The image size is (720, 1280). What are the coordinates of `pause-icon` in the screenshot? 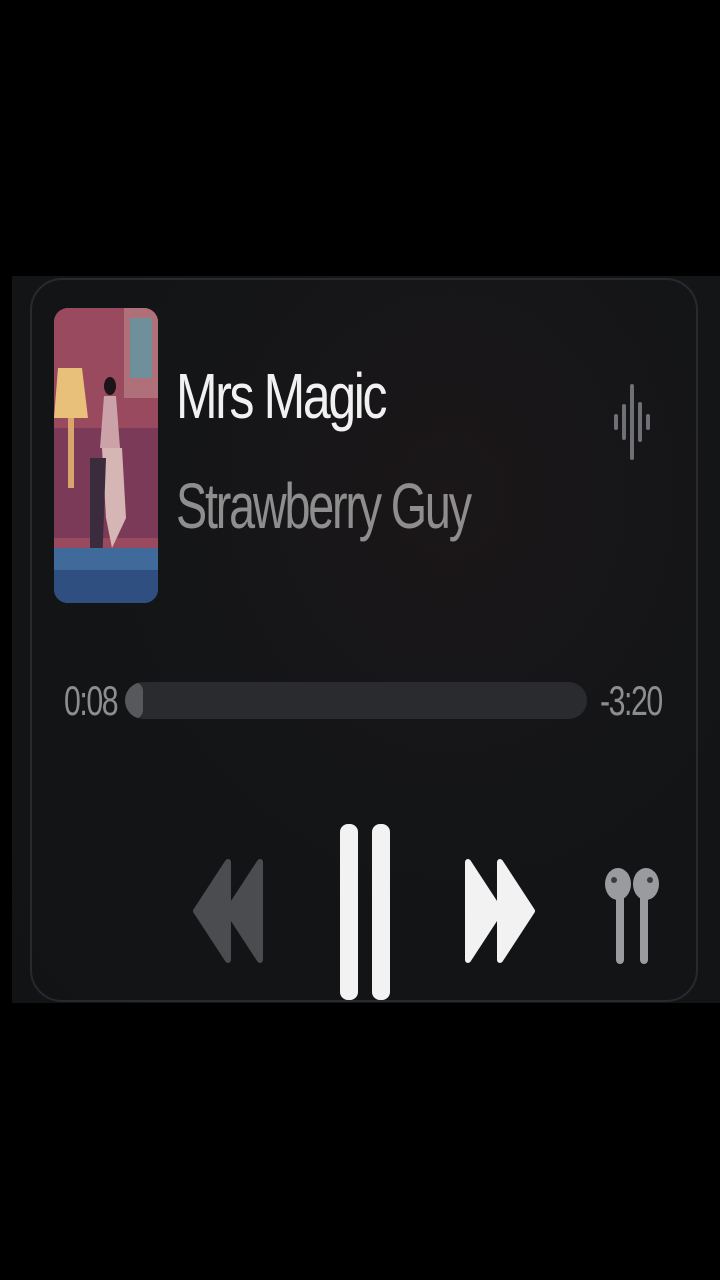 It's located at (365, 912).